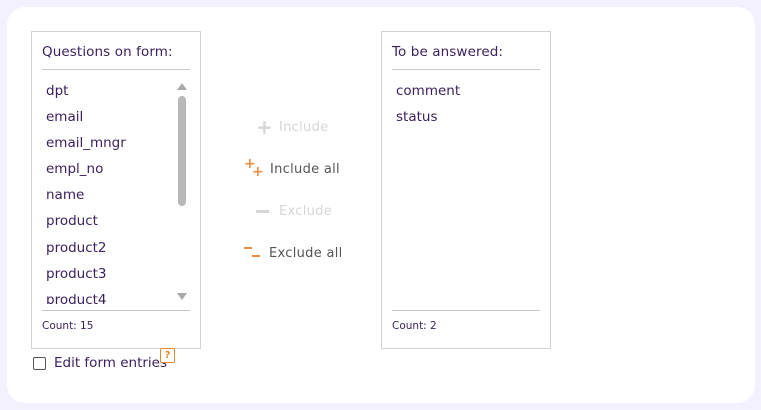 The width and height of the screenshot is (761, 410). I want to click on exclude-label: Exclude, so click(306, 211).